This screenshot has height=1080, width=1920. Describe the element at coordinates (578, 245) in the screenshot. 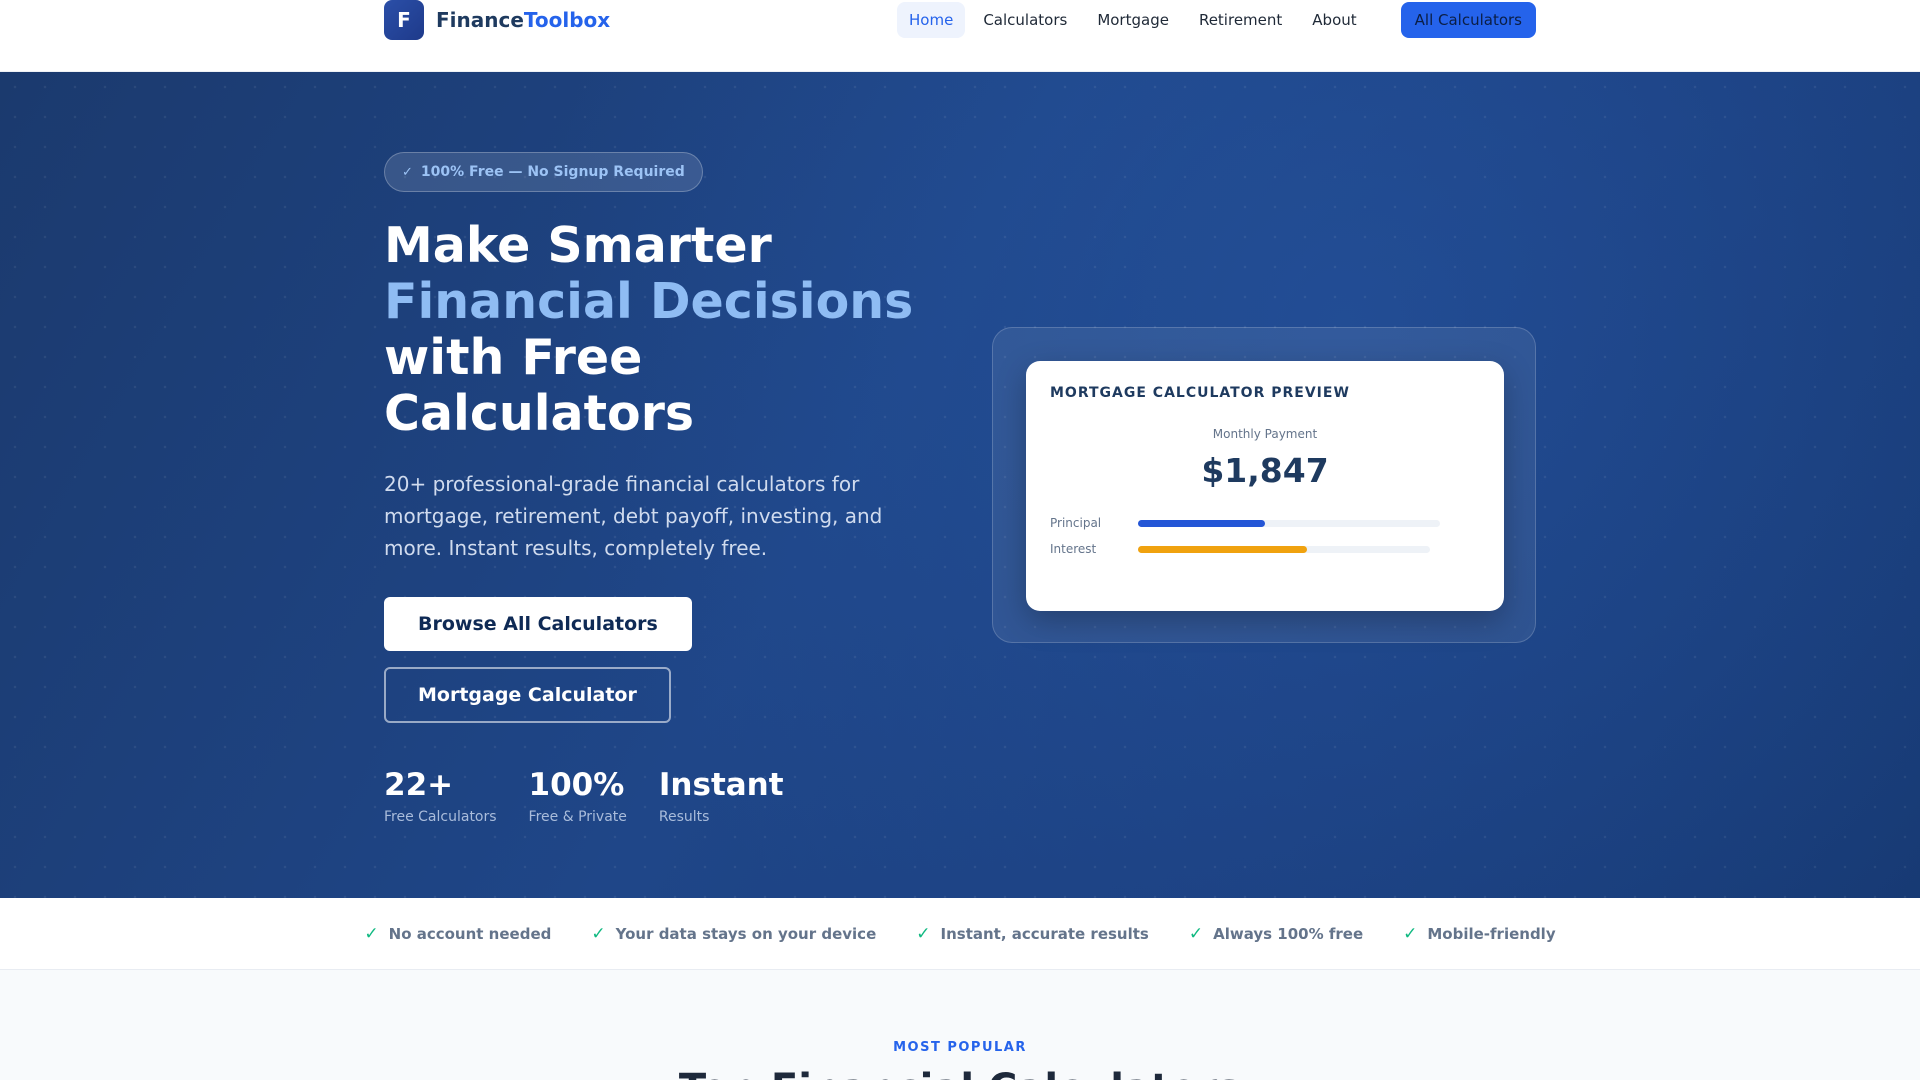

I see `headline-line-1: Make Smarter` at that location.